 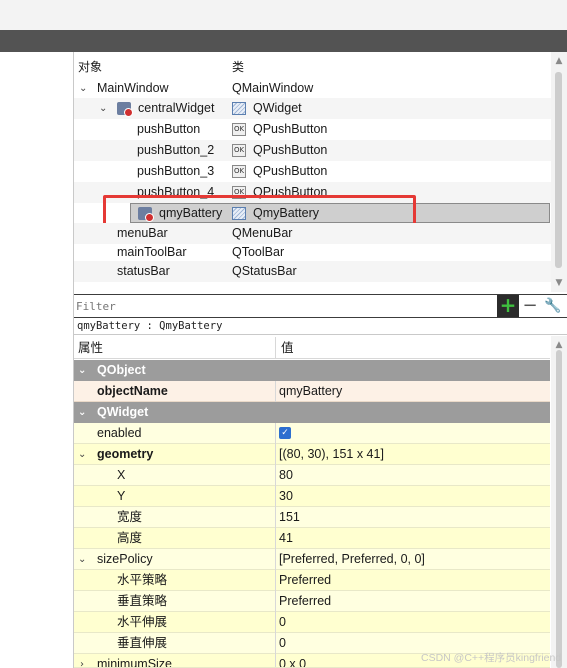 What do you see at coordinates (130, 517) in the screenshot?
I see `property-name: 宽度` at bounding box center [130, 517].